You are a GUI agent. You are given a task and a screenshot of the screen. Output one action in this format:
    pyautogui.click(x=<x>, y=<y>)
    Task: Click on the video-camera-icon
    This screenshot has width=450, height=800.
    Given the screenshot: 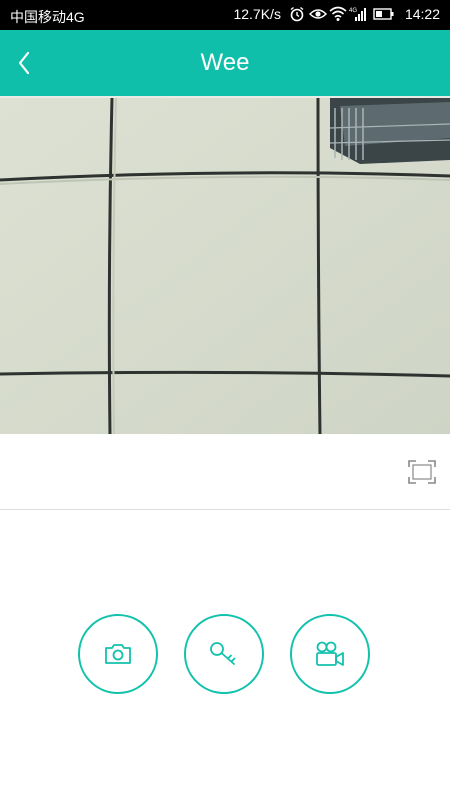 What is the action you would take?
    pyautogui.click(x=330, y=653)
    